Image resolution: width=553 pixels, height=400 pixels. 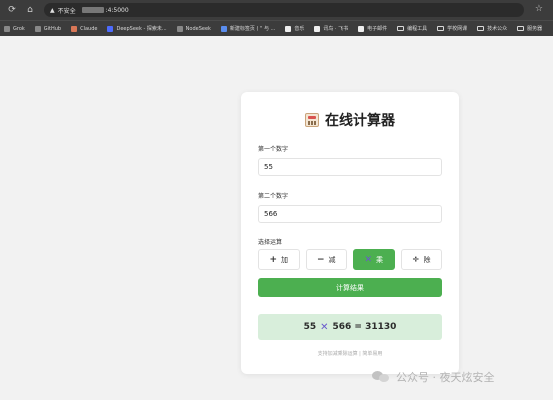 I want to click on nodeseek-icon, so click(x=179, y=28).